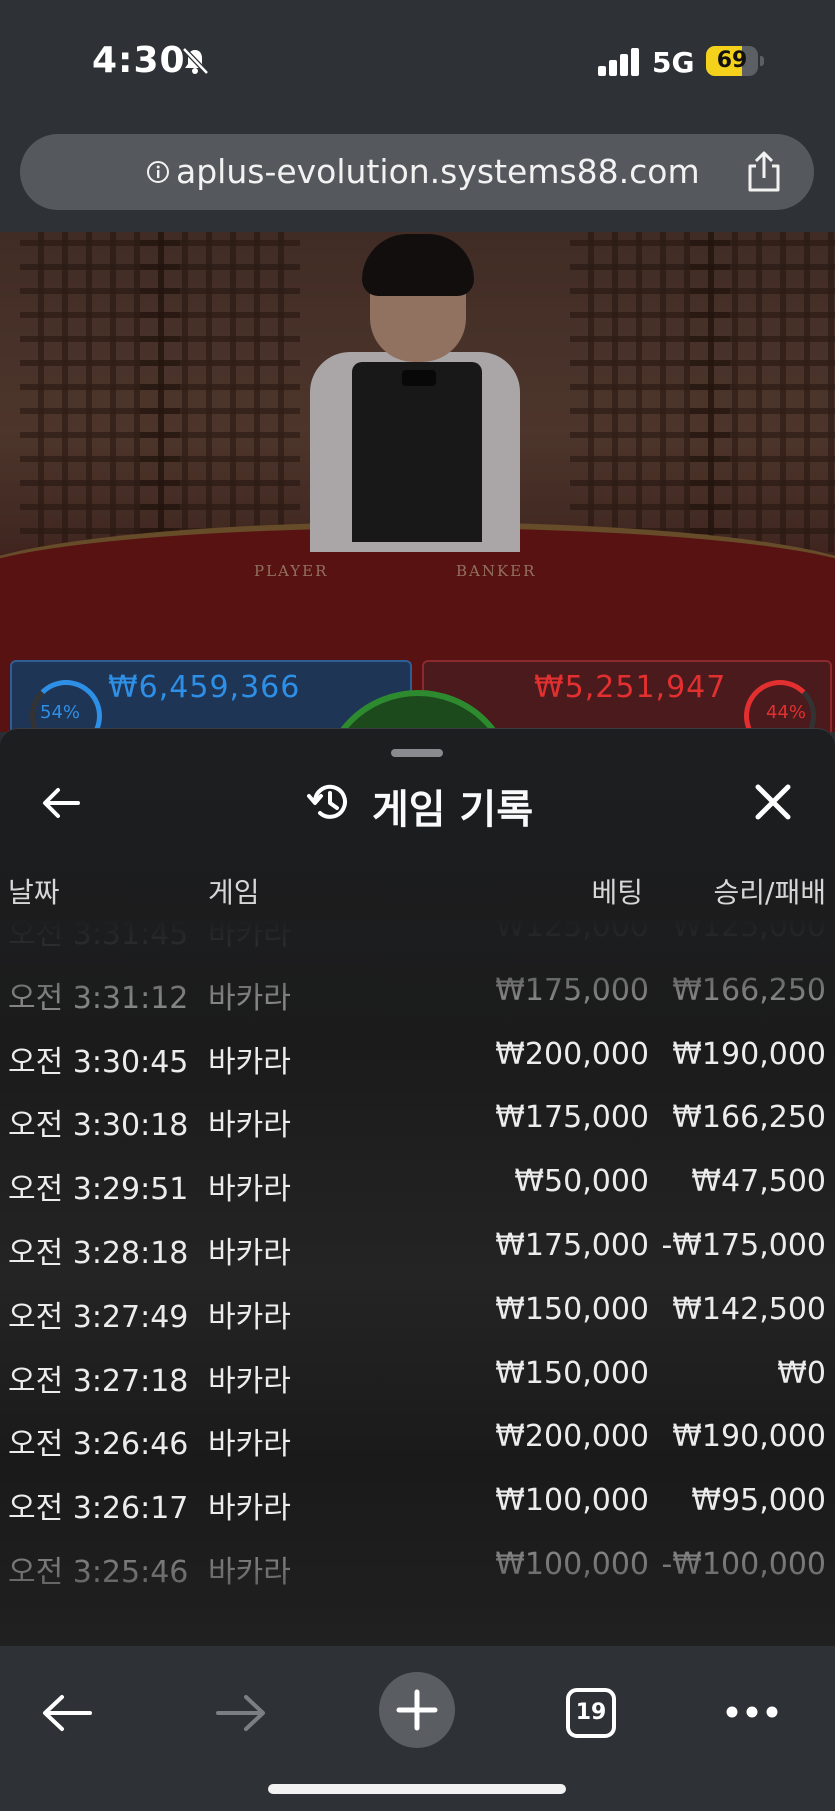  What do you see at coordinates (158, 172) in the screenshot?
I see `info-icon` at bounding box center [158, 172].